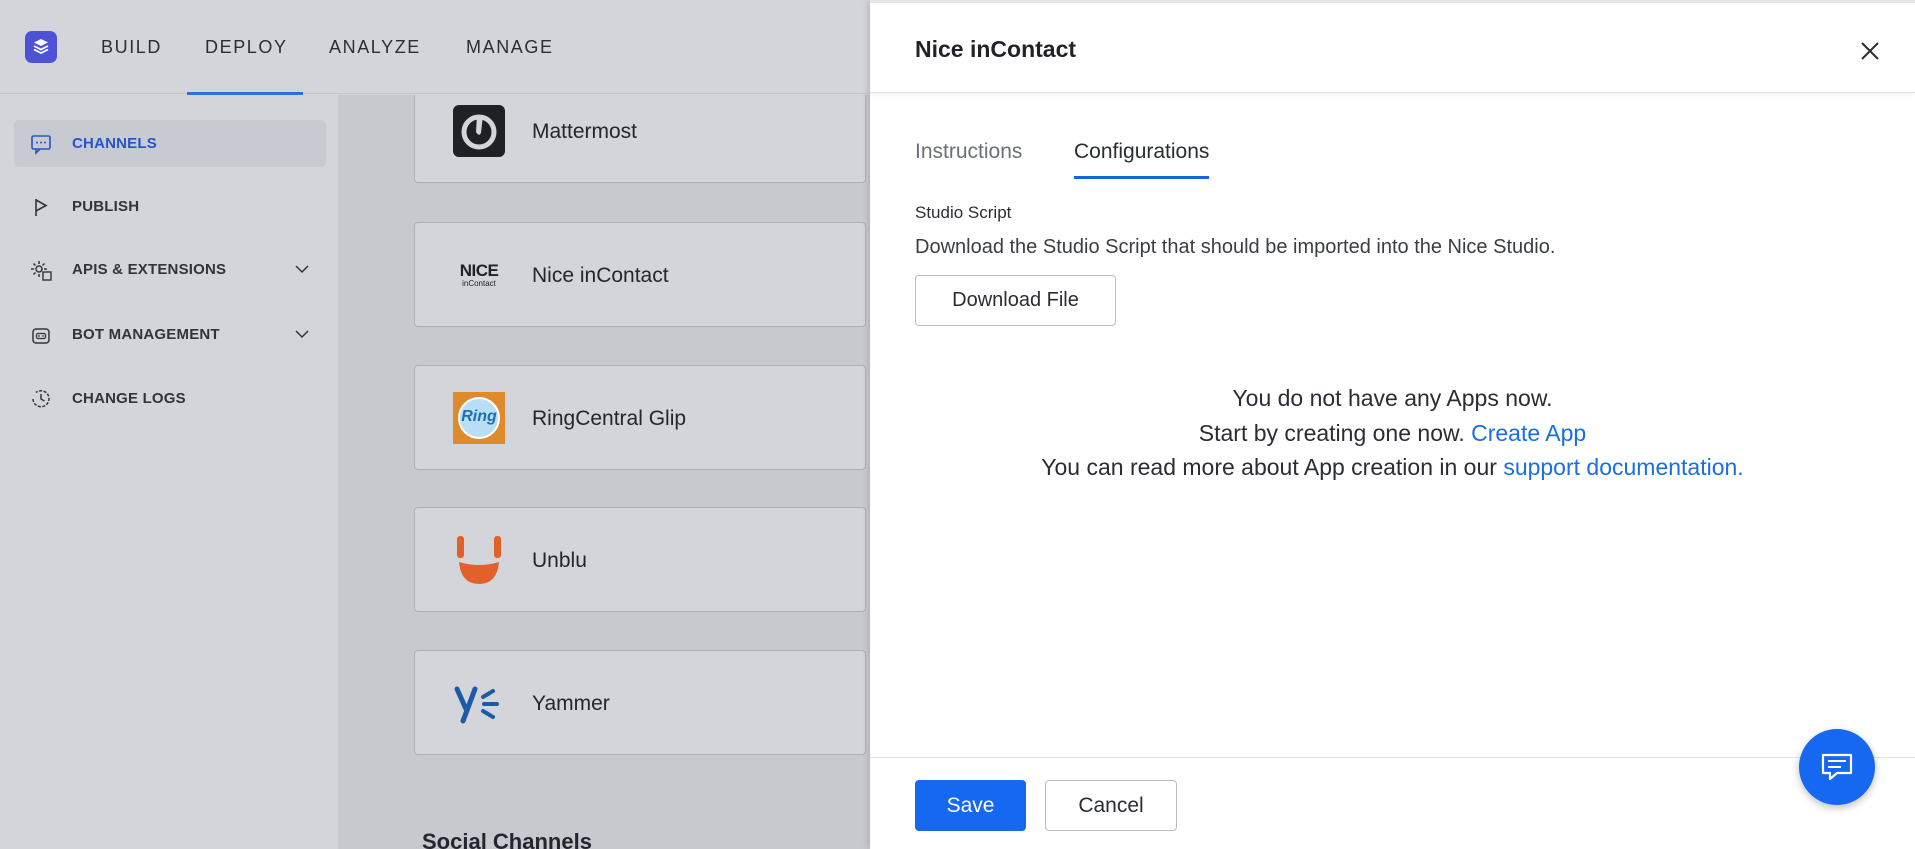 This screenshot has height=849, width=1915. I want to click on channel-card-yammer: Yammer, so click(640, 702).